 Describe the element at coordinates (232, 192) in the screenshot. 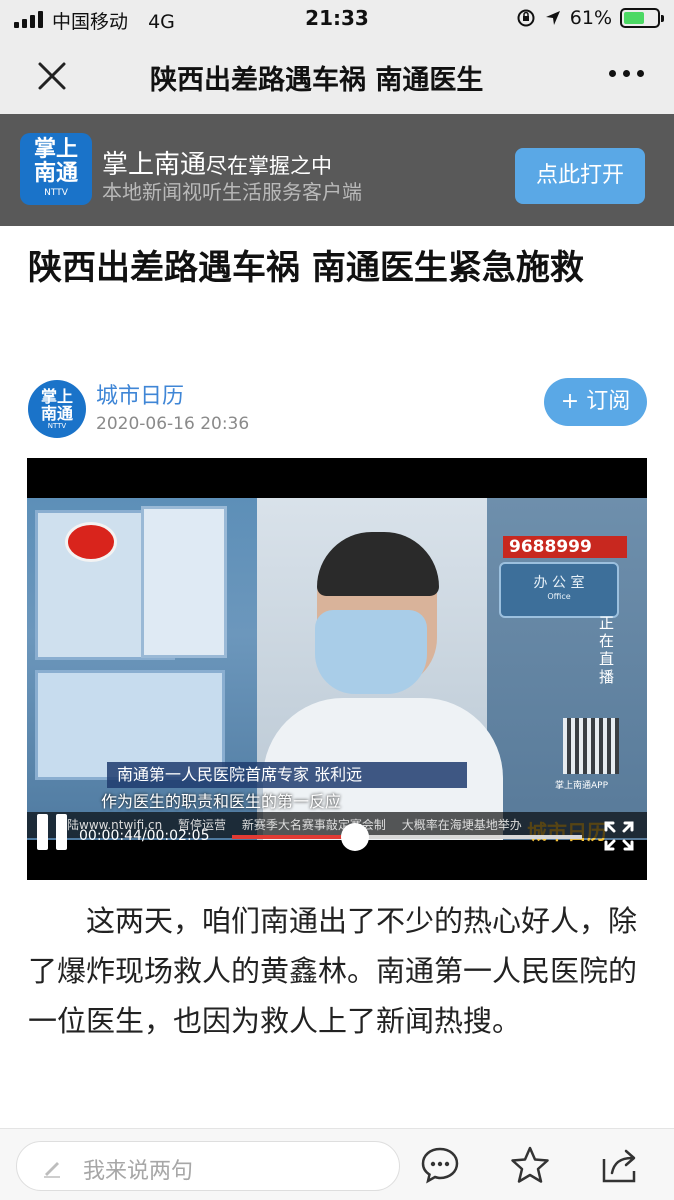

I see `app-subtitle: 本地新闻视听生活服务客户端` at that location.